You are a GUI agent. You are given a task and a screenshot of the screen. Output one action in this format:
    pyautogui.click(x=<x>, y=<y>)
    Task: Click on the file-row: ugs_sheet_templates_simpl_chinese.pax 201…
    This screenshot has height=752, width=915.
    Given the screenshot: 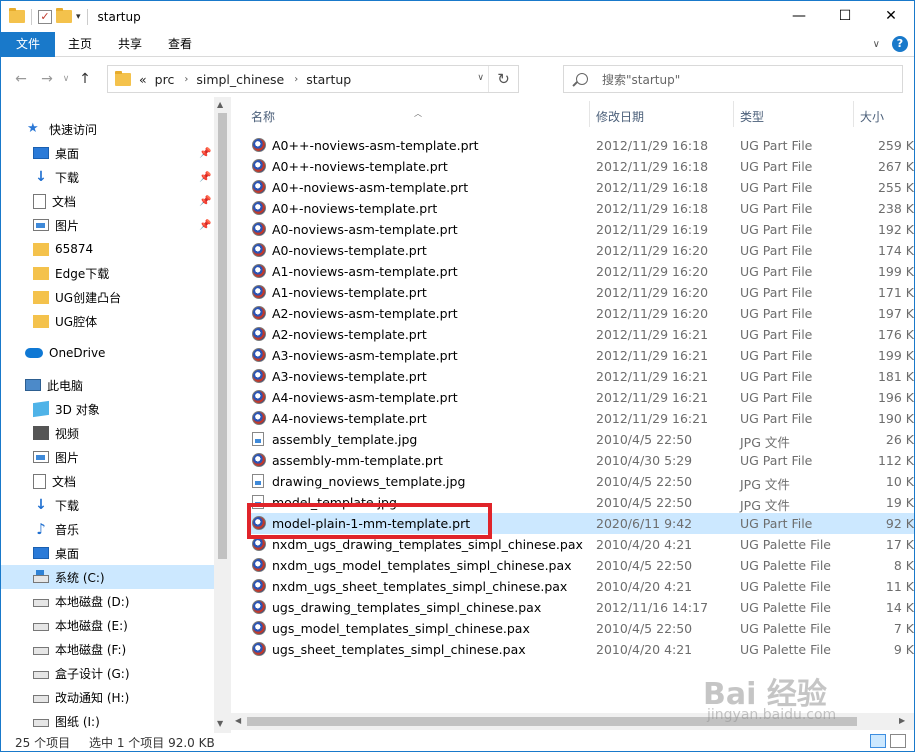 What is the action you would take?
    pyautogui.click(x=580, y=649)
    